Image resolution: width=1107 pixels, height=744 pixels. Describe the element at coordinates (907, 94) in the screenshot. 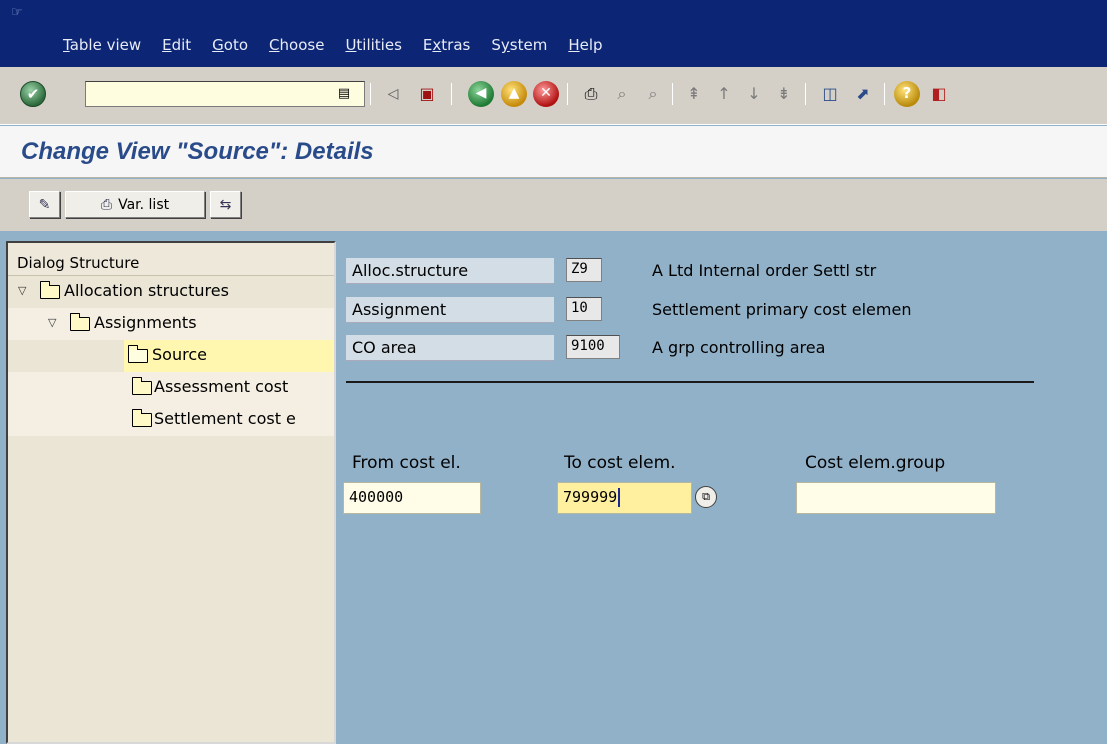

I see `help-icon: ?` at that location.